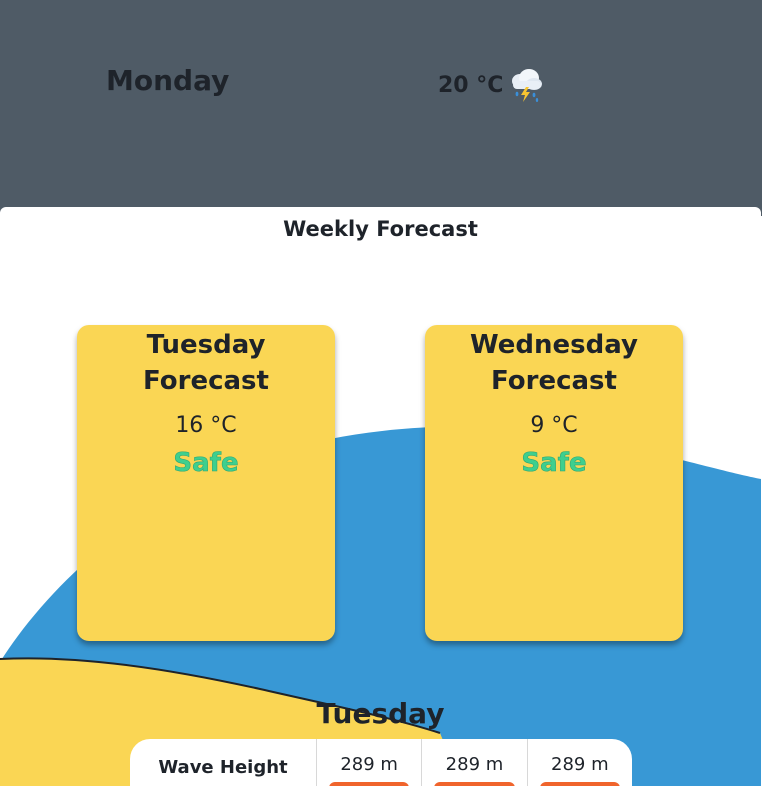  What do you see at coordinates (206, 425) in the screenshot?
I see `forecast-card-temperature: 16 °C` at bounding box center [206, 425].